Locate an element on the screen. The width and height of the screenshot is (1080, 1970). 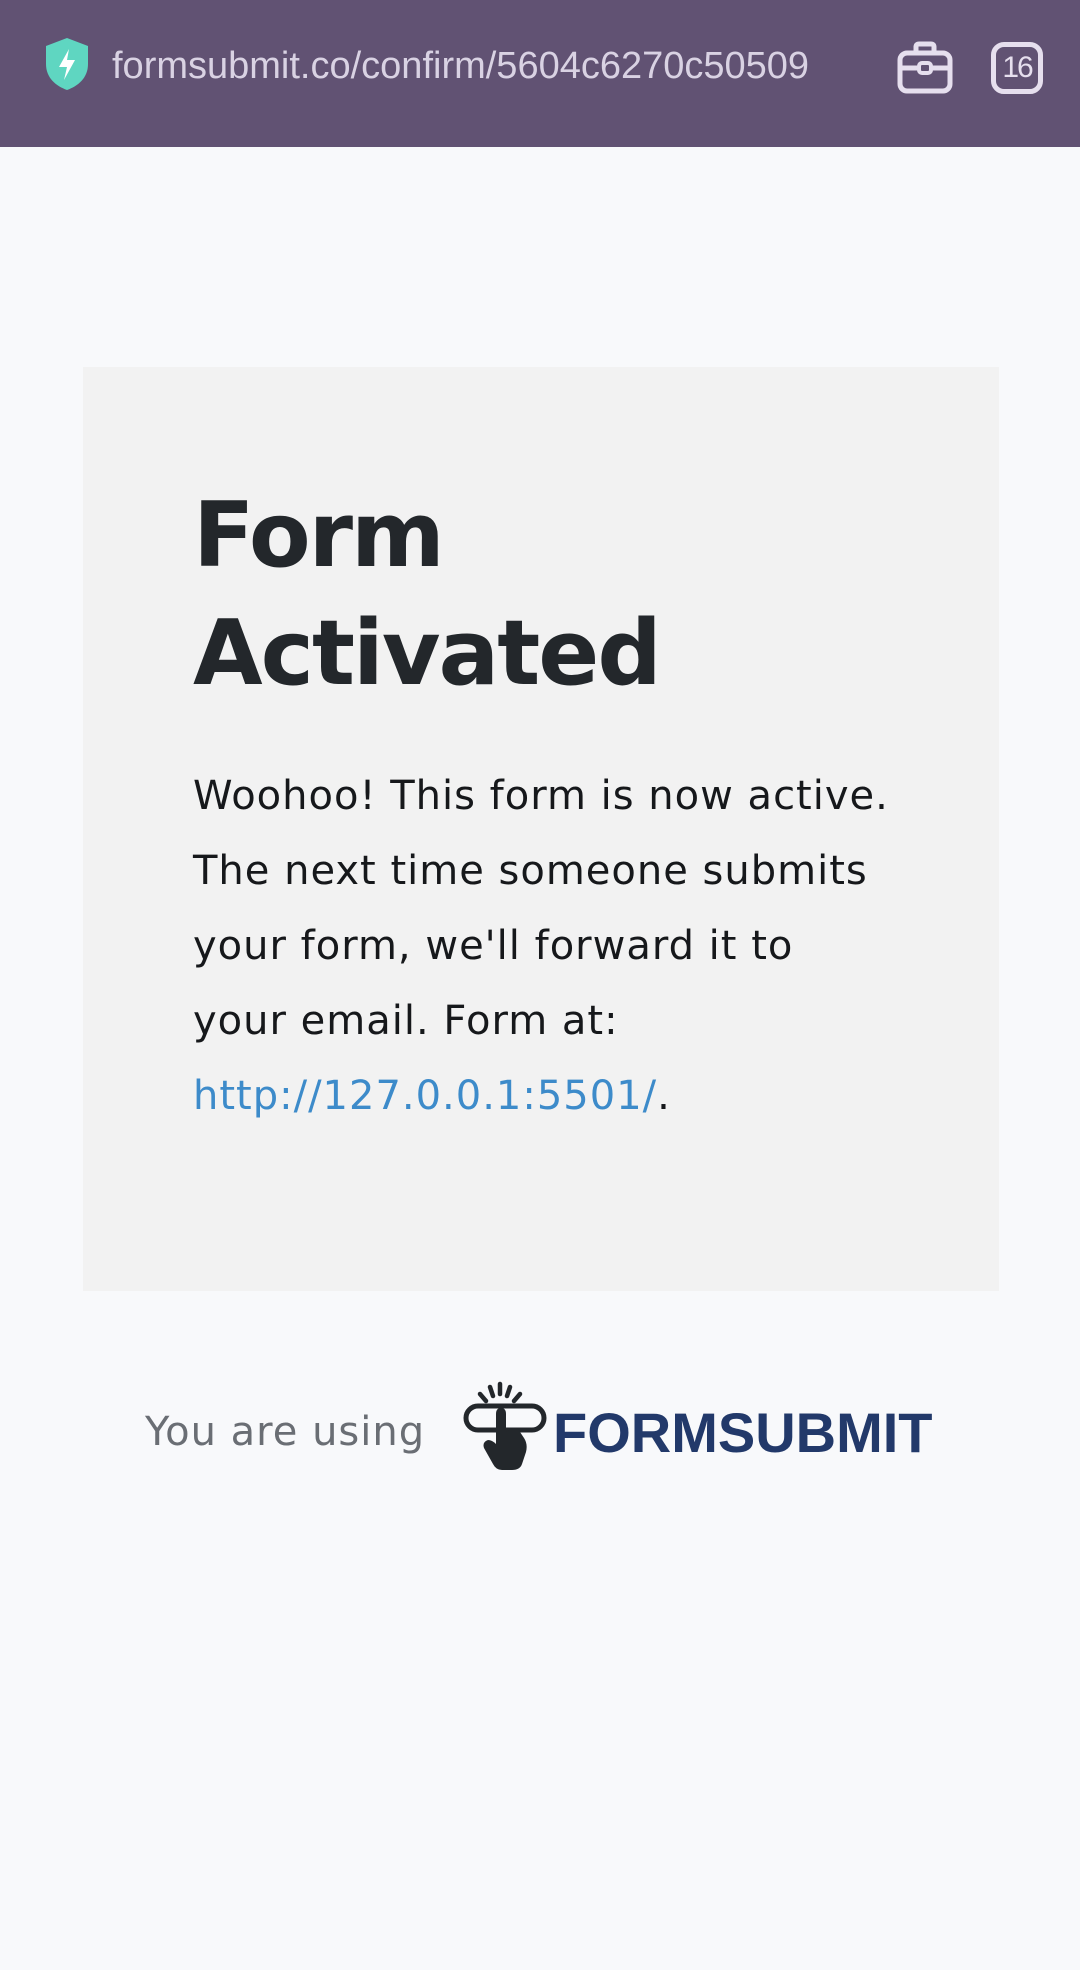
tab-counter-button: 16 is located at coordinates (1017, 68).